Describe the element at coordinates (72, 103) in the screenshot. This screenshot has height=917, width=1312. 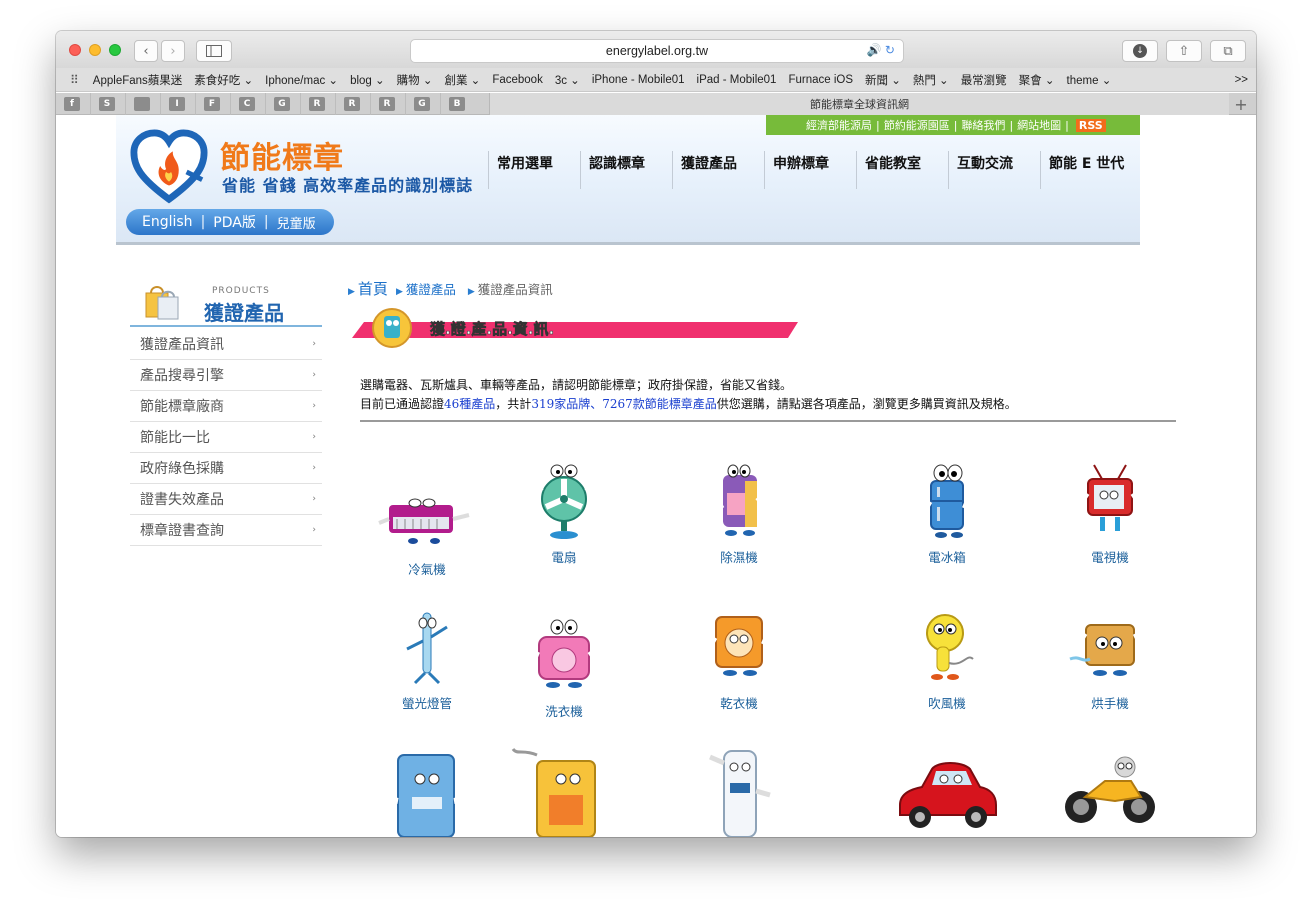
I see `pinned-tab: f` at that location.